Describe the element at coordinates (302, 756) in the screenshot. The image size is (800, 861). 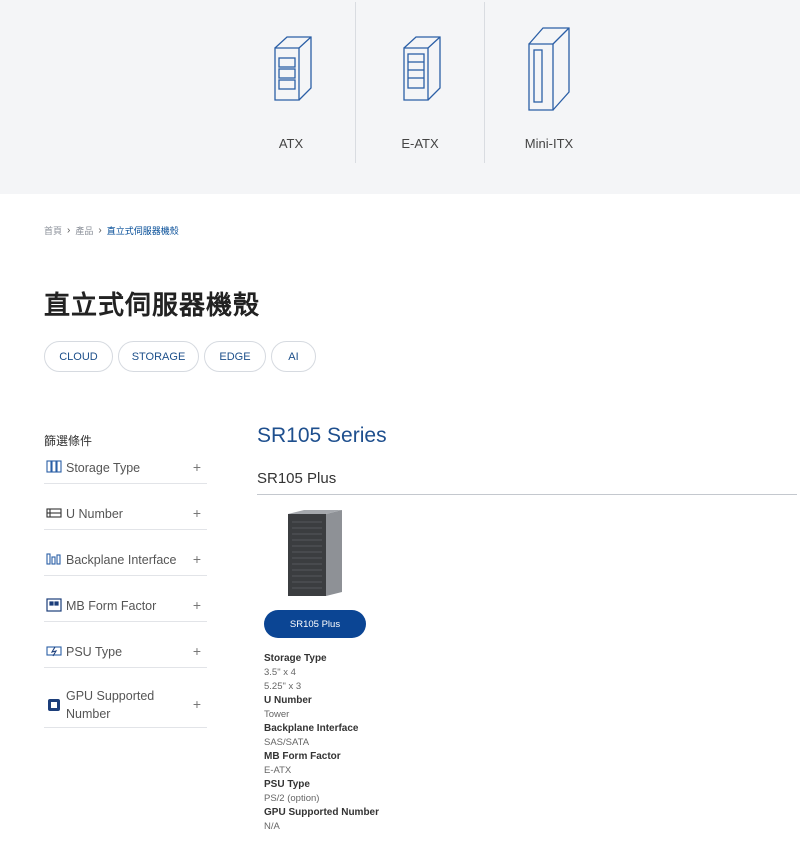
I see `spec-label: MB Form Factor` at that location.